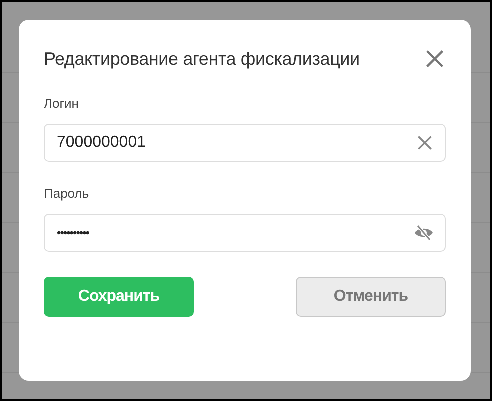 This screenshot has width=492, height=401. What do you see at coordinates (245, 233) in the screenshot?
I see `password-field: ••••••••••` at bounding box center [245, 233].